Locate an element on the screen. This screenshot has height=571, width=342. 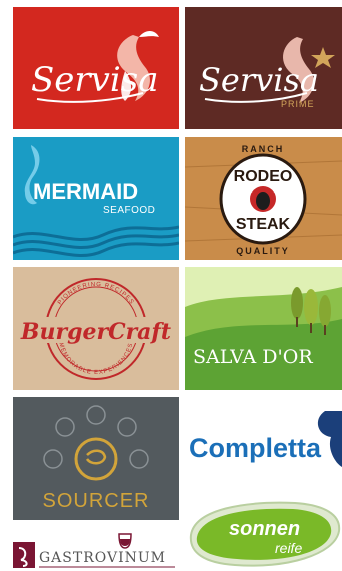
mermaid-wordmark: MERMAID is located at coordinates (85, 191).